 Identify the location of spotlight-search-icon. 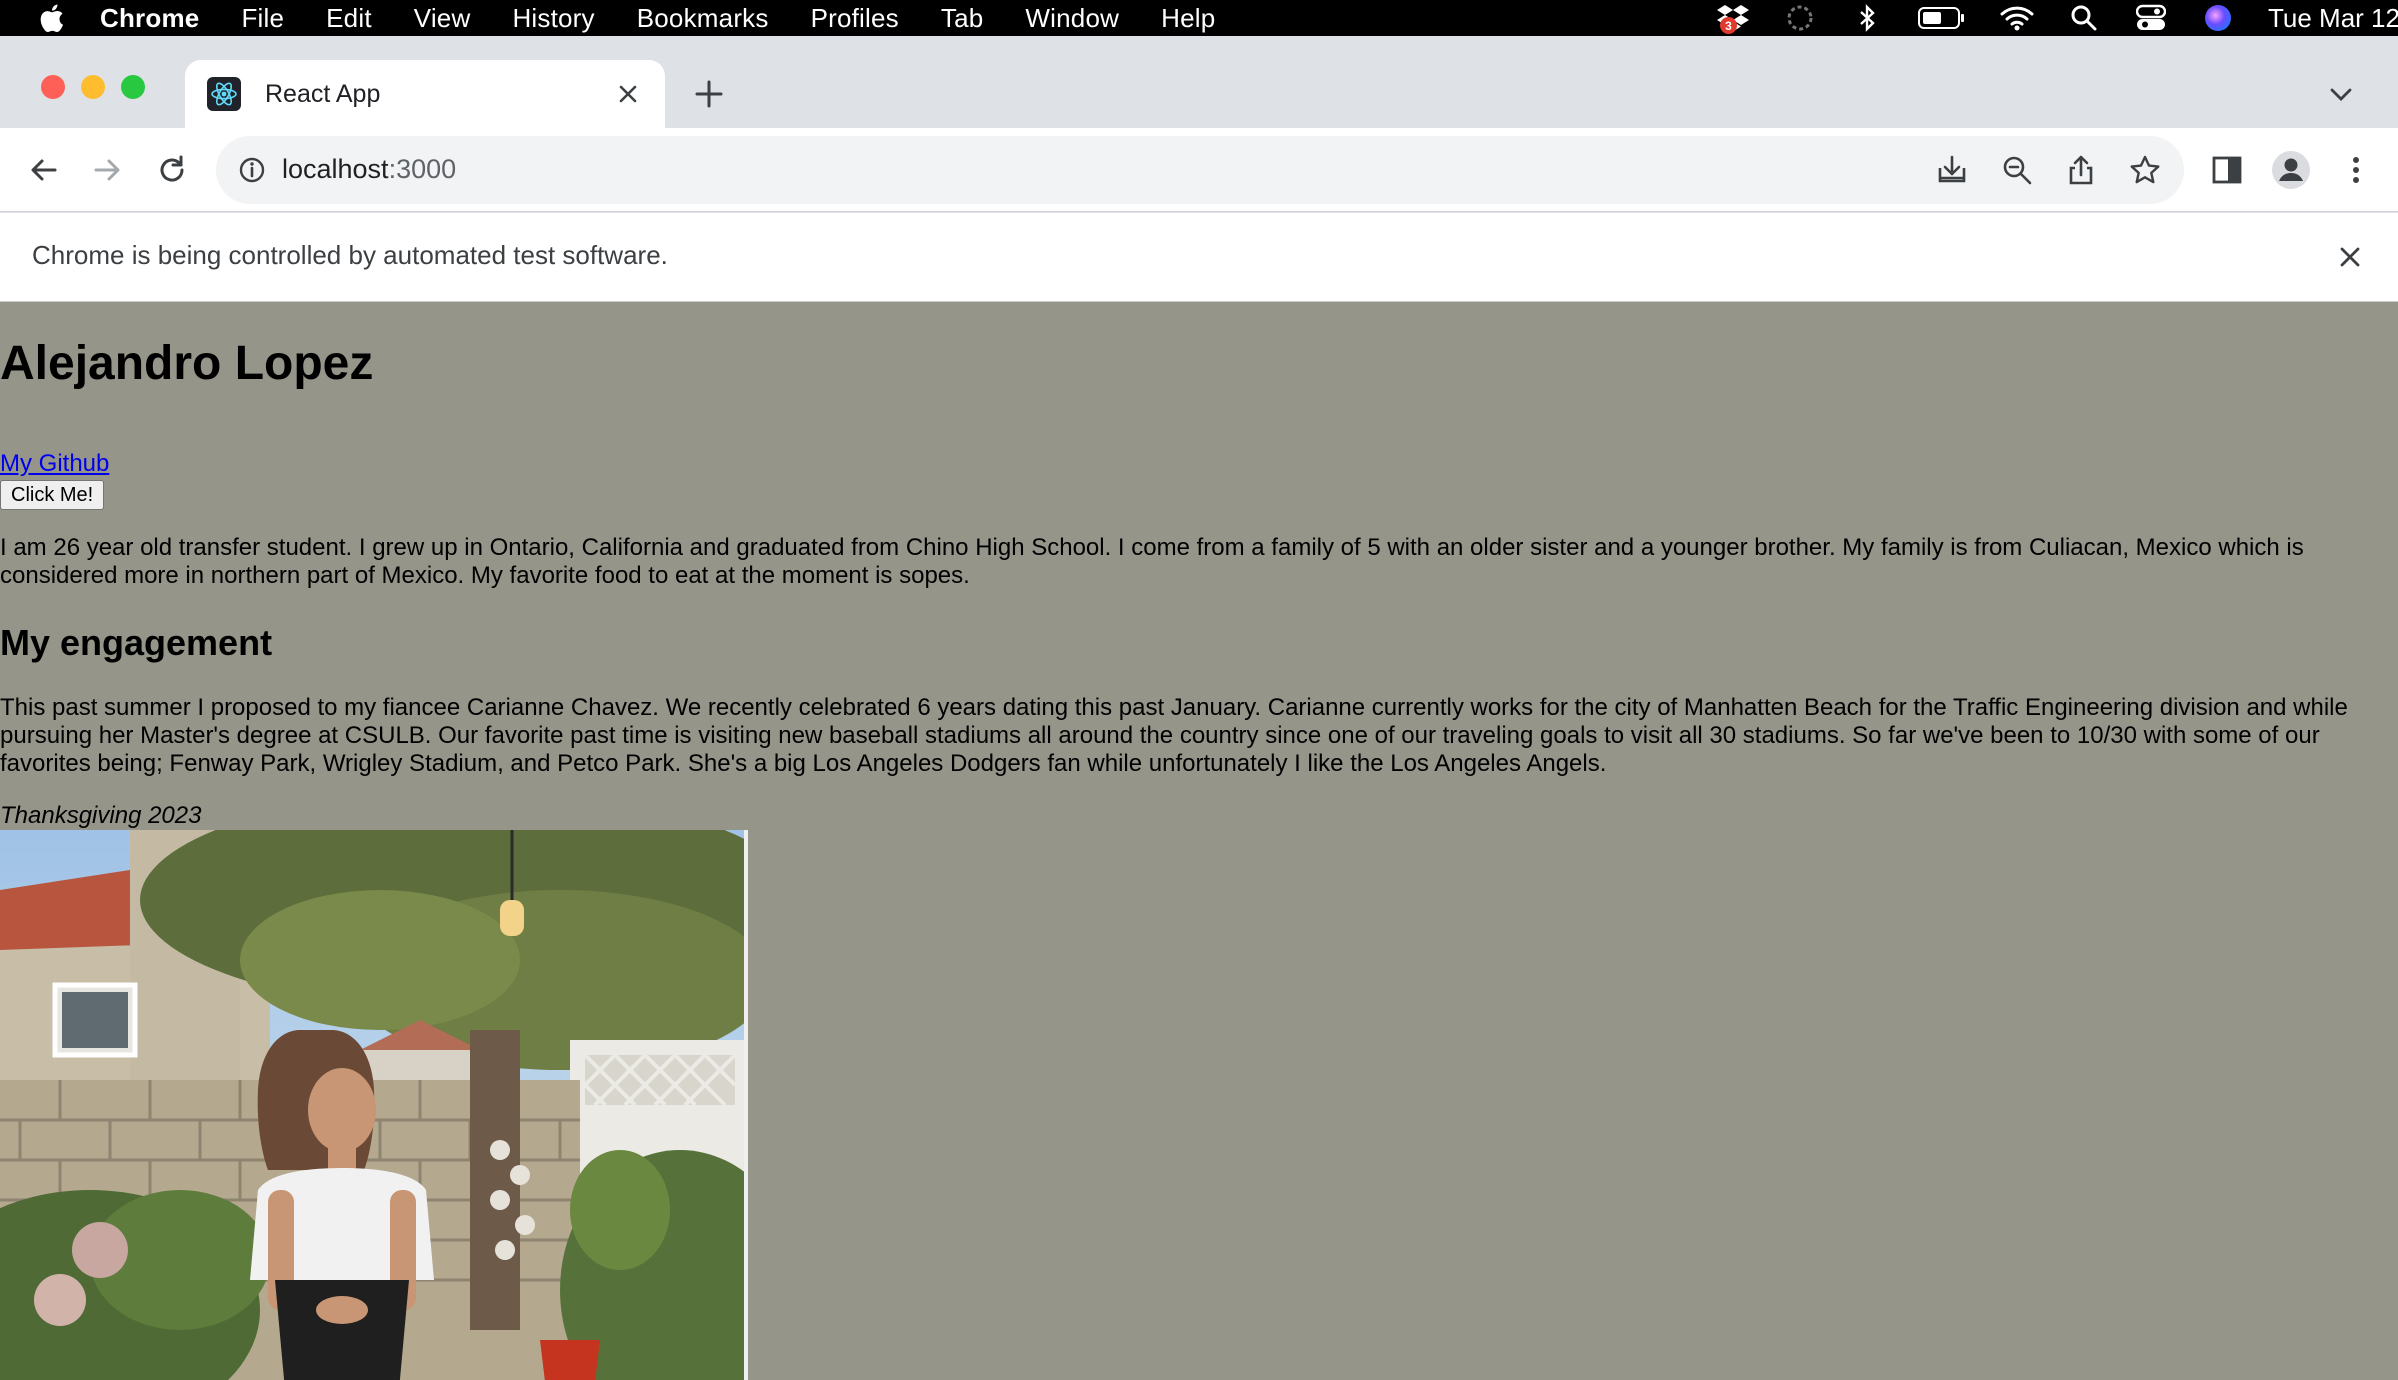
(2084, 18).